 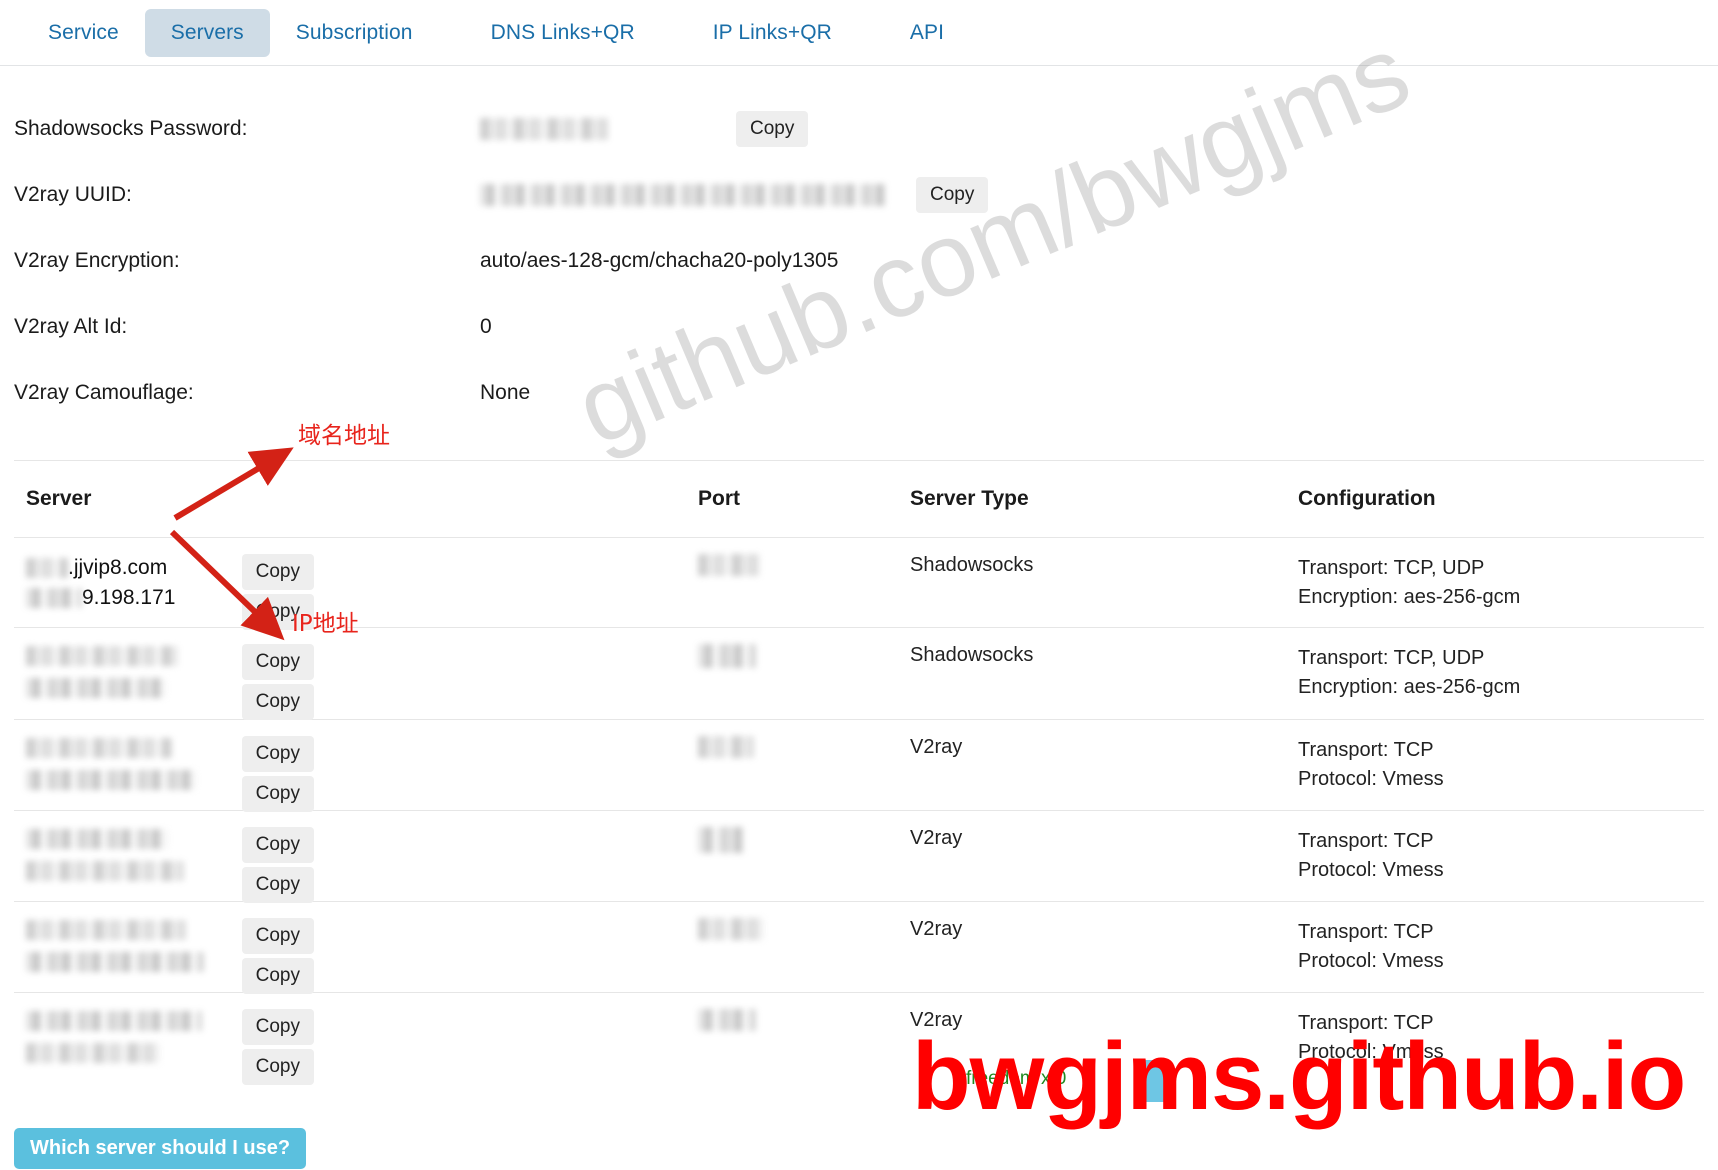 What do you see at coordinates (719, 498) in the screenshot?
I see `column-header-port: Port` at bounding box center [719, 498].